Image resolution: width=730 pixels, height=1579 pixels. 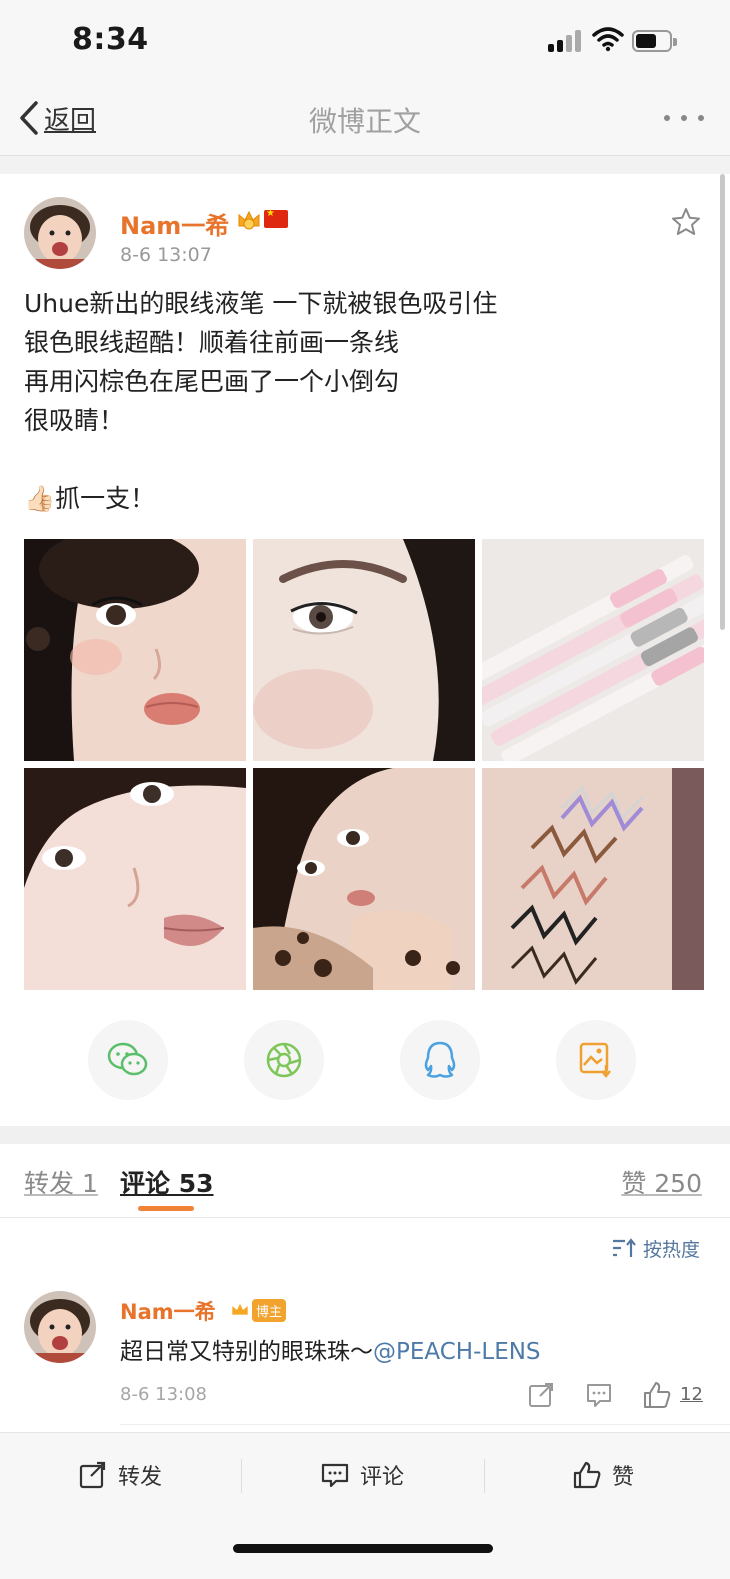 I want to click on china-flag-icon, so click(x=276, y=218).